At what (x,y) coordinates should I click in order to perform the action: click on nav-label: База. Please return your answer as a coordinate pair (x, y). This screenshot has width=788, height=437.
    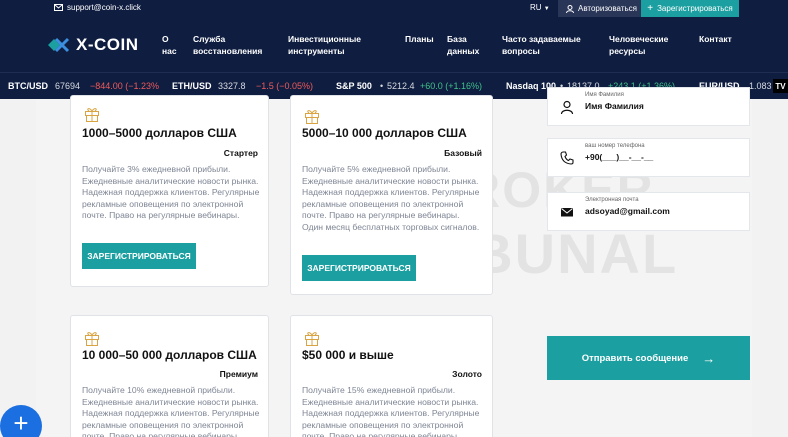
    Looking at the image, I should click on (457, 39).